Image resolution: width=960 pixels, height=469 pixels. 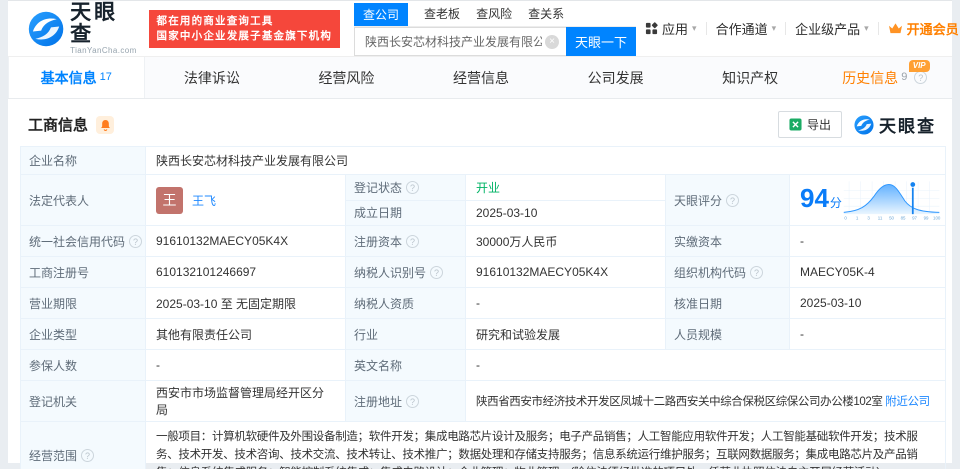 I want to click on tab-count: 17, so click(x=105, y=76).